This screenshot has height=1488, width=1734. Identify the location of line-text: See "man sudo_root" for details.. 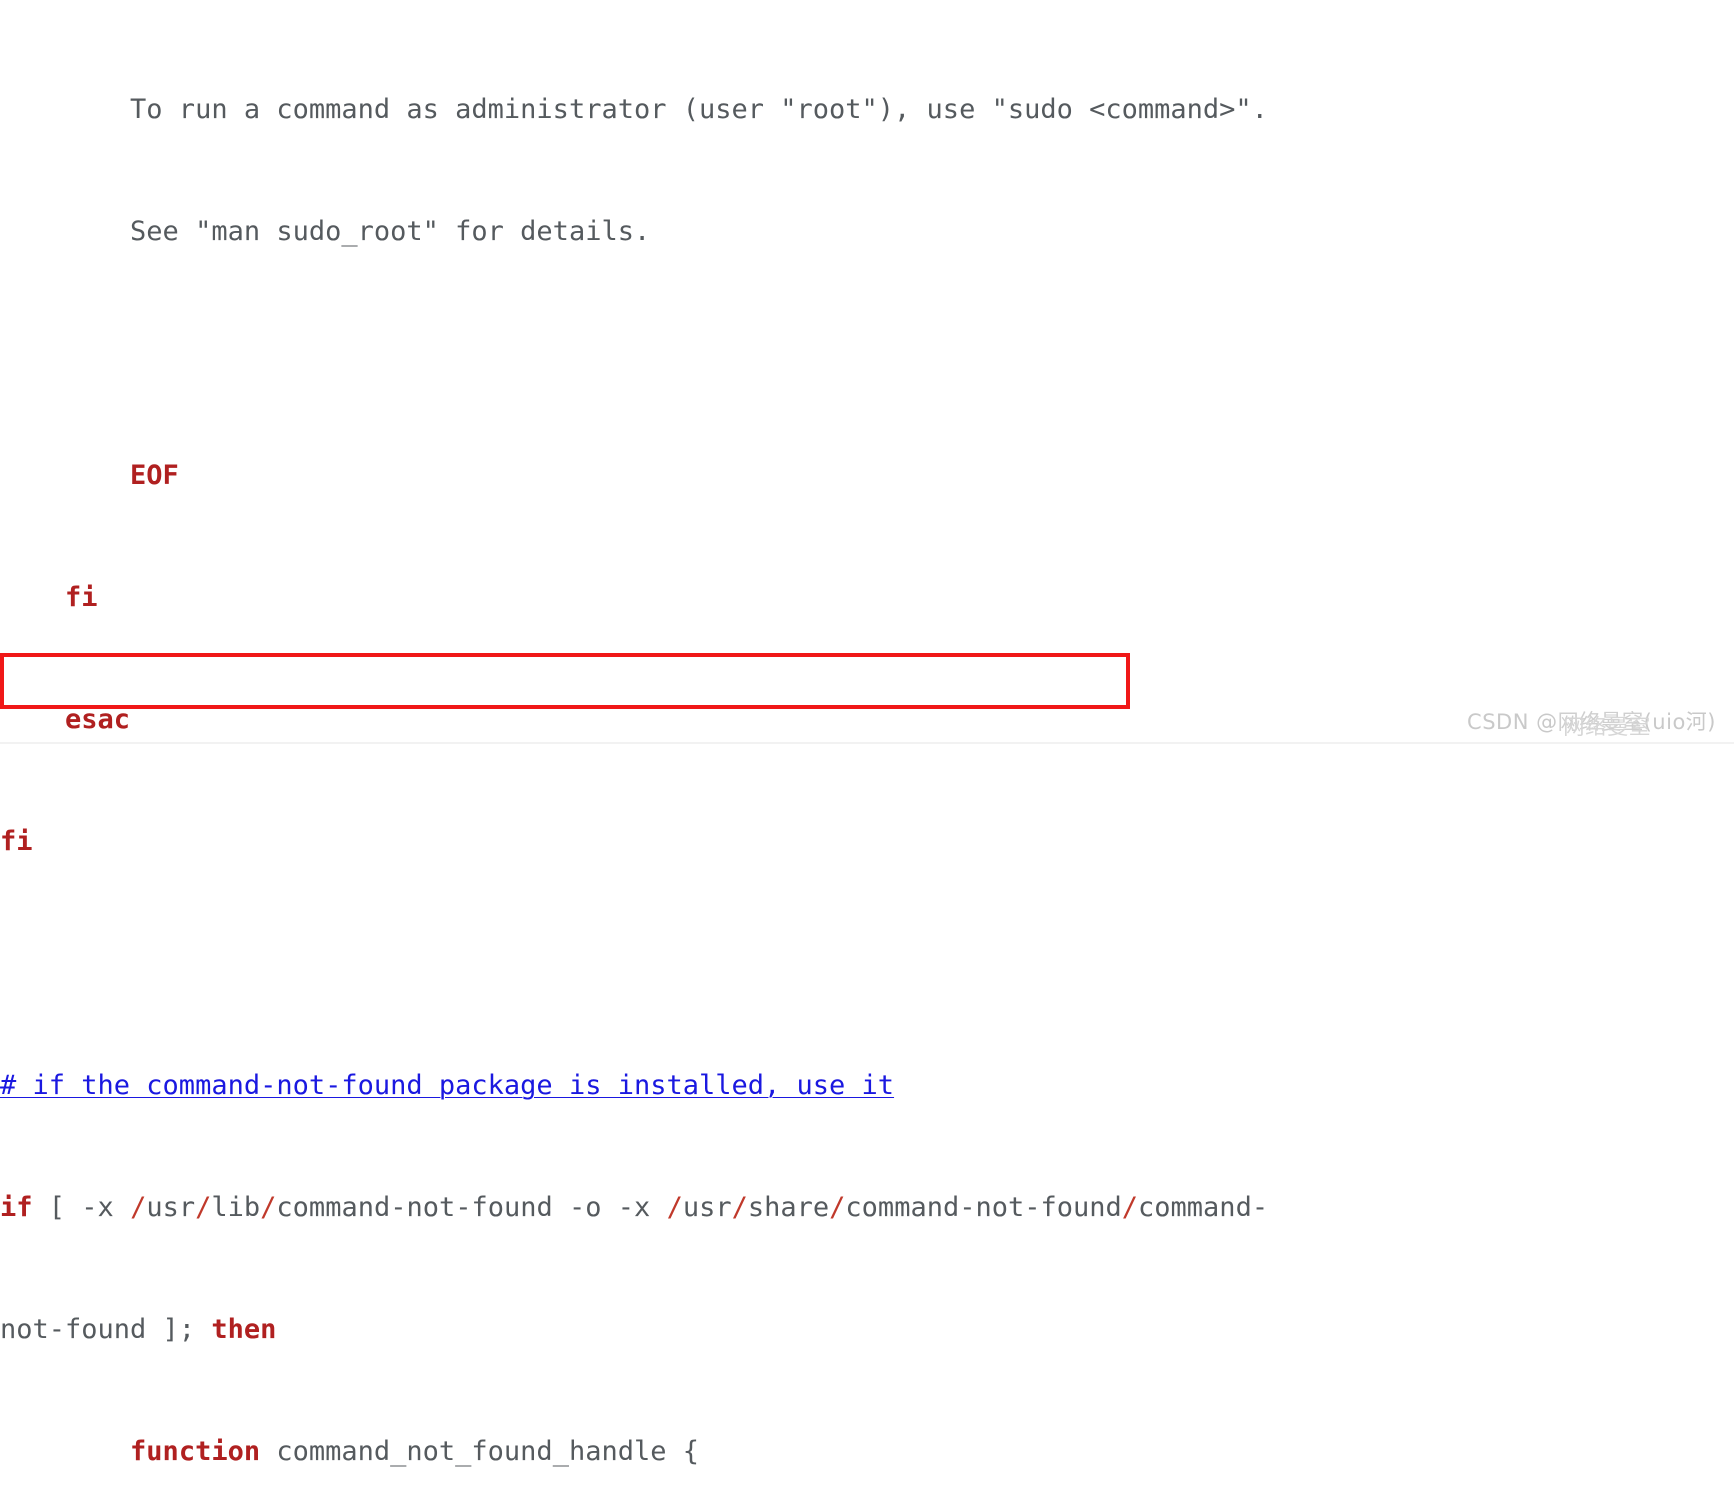
(325, 231).